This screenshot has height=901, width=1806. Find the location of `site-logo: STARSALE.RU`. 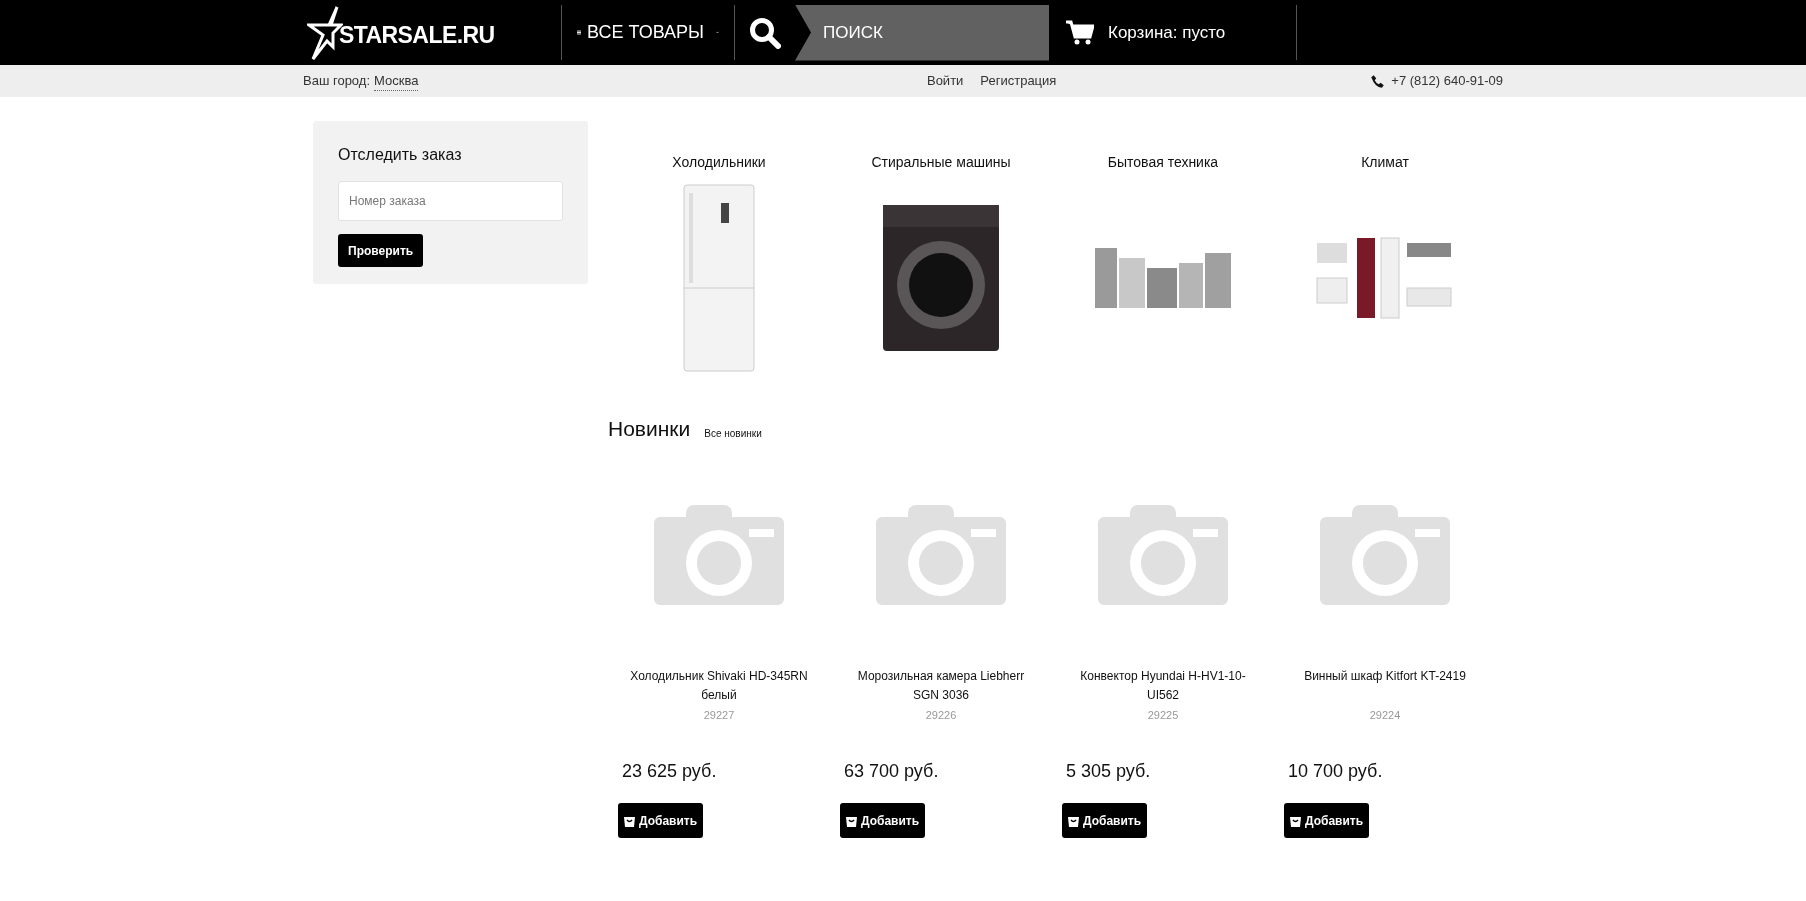

site-logo: STARSALE.RU is located at coordinates (417, 35).